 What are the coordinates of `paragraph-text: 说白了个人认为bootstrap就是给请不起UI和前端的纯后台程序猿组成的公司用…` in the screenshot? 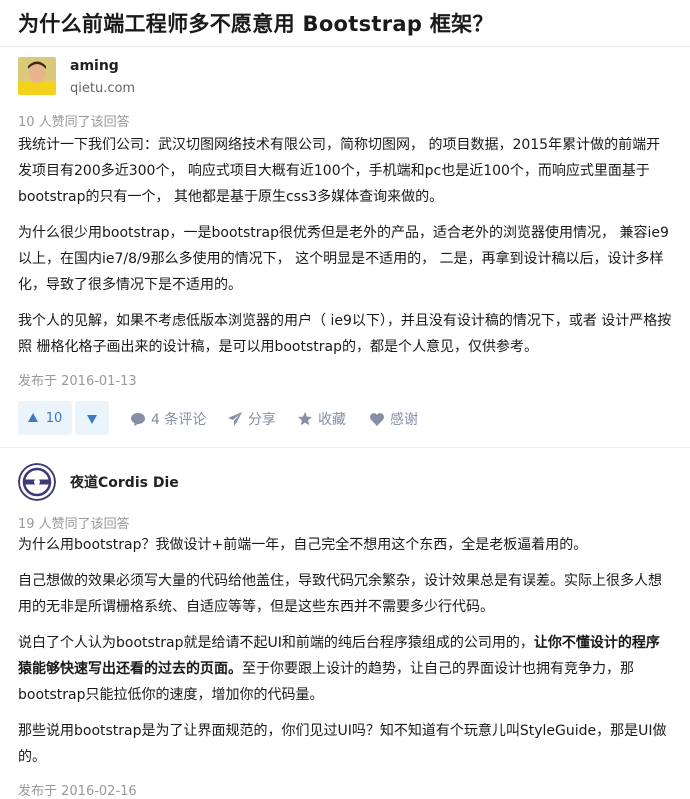 It's located at (276, 643).